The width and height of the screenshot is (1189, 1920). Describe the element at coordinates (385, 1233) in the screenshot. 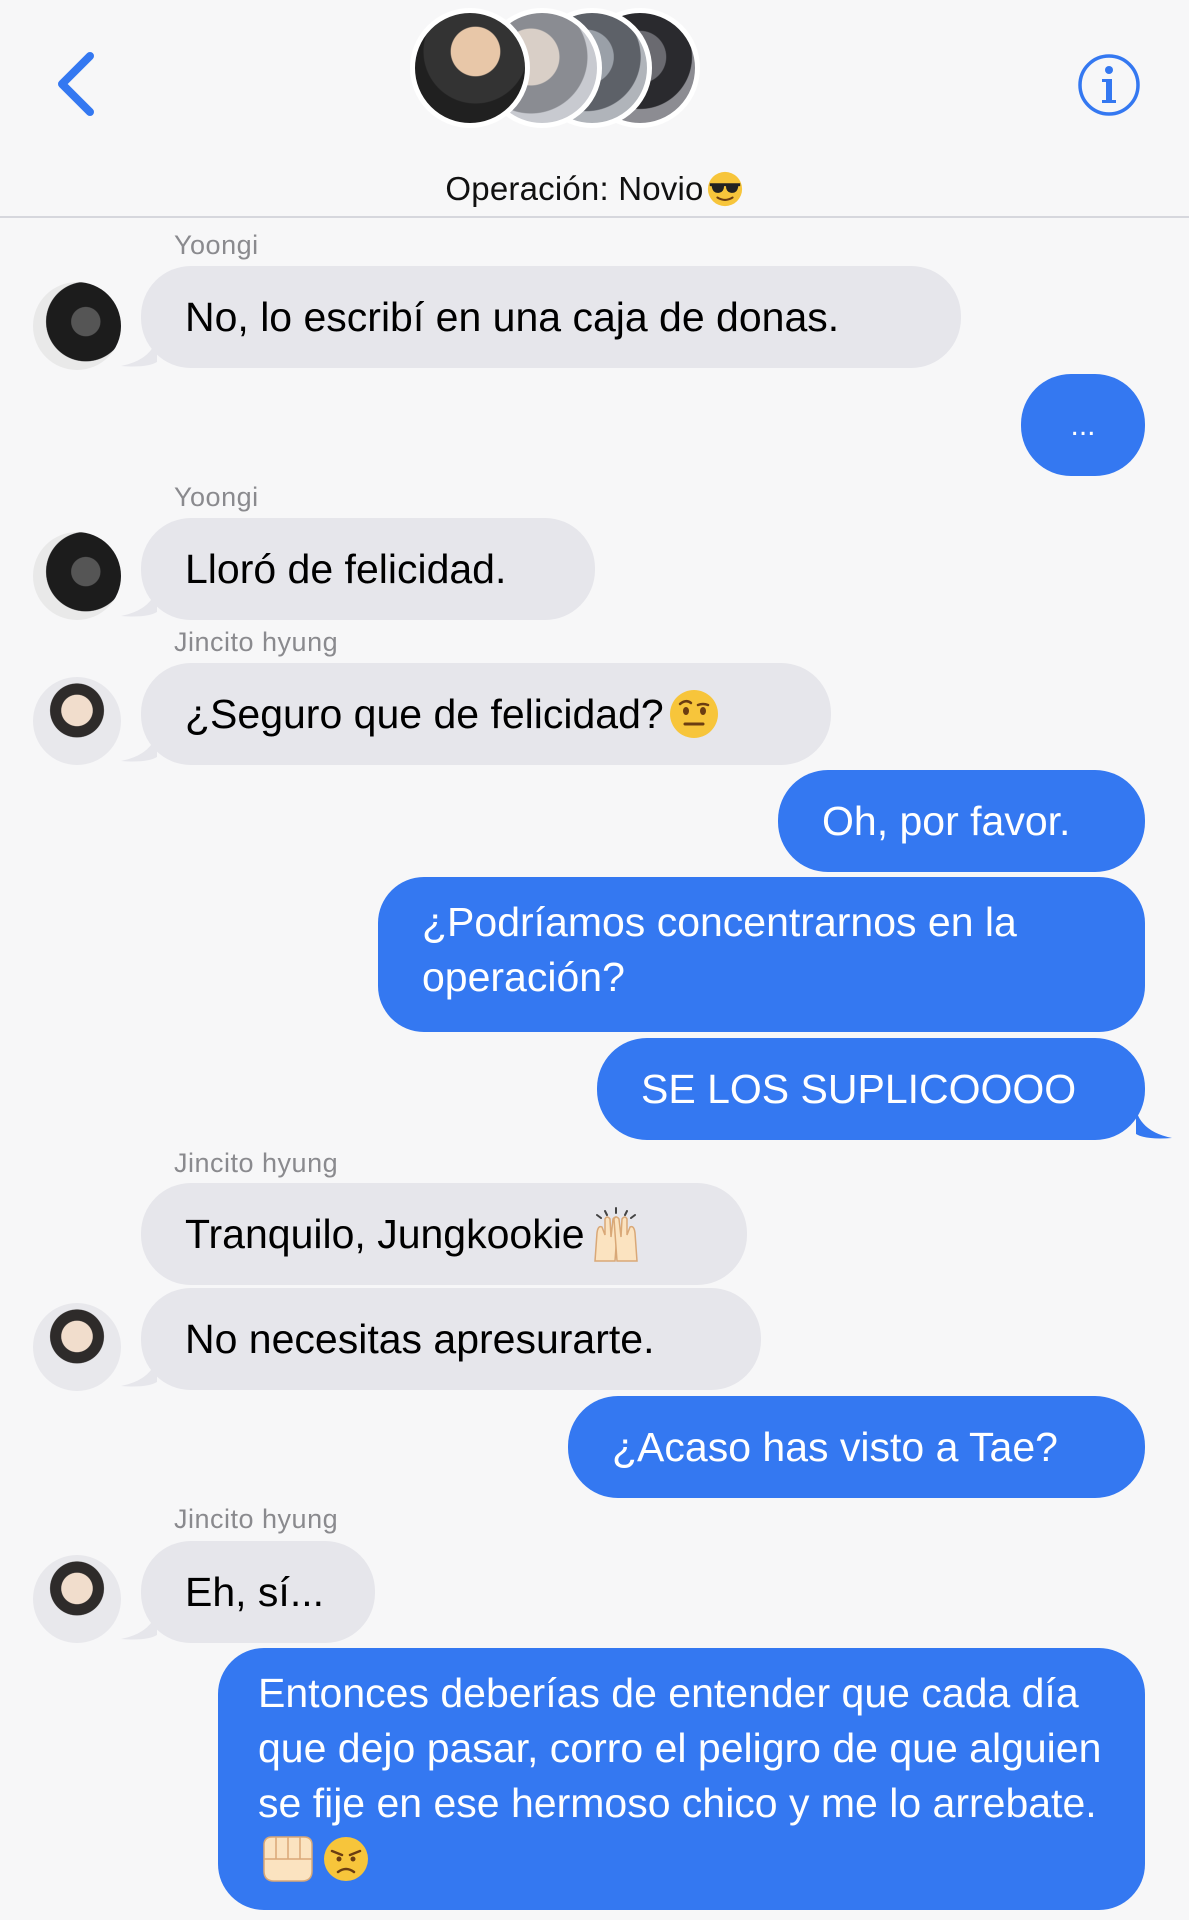

I see `message-text: Tranquilo, Jungkookie` at that location.